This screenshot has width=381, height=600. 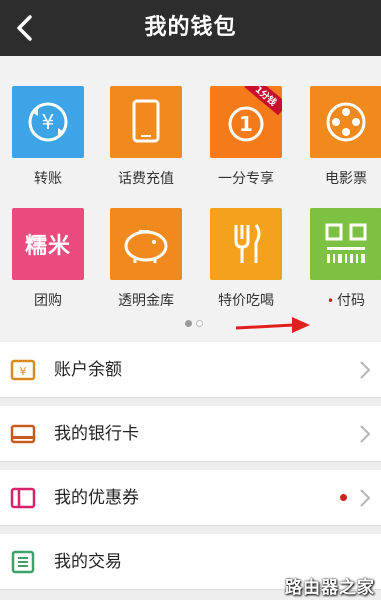 I want to click on group-buy-icon: 糯米, so click(x=47, y=246).